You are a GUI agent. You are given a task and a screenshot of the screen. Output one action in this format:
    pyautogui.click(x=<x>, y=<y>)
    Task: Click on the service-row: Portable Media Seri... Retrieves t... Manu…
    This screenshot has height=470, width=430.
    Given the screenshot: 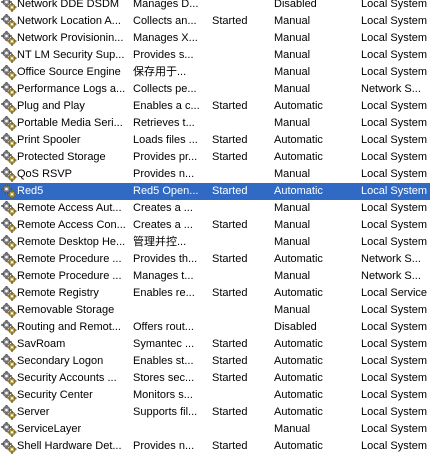 What is the action you would take?
    pyautogui.click(x=215, y=123)
    